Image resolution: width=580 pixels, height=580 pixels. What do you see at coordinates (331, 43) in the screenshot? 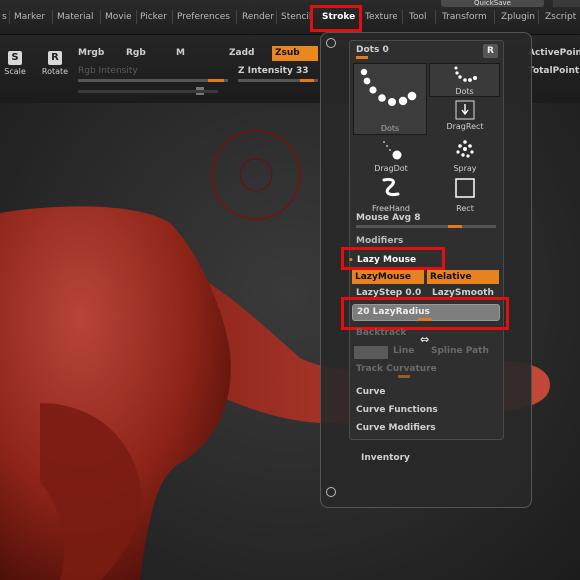
I see `palette-pin-icon` at bounding box center [331, 43].